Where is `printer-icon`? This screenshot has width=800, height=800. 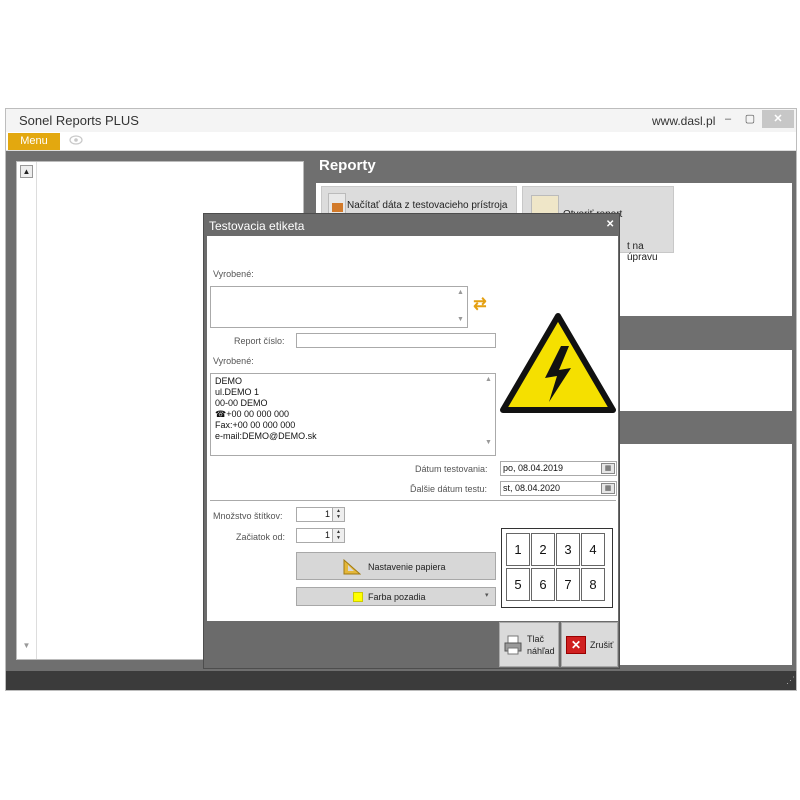
printer-icon is located at coordinates (513, 645).